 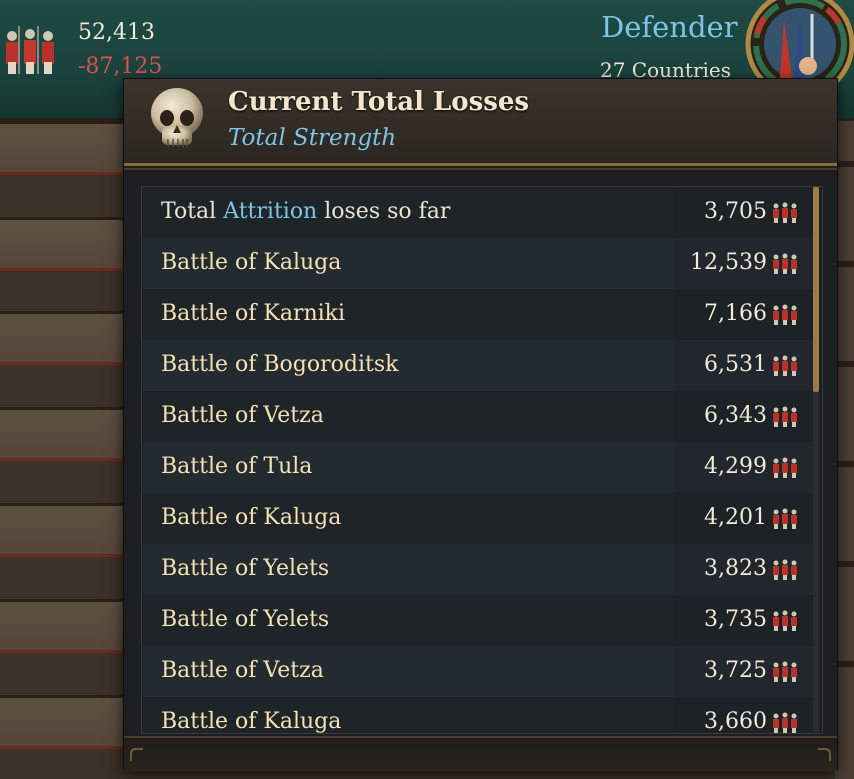 What do you see at coordinates (735, 415) in the screenshot?
I see `battle-losses: 6,343` at bounding box center [735, 415].